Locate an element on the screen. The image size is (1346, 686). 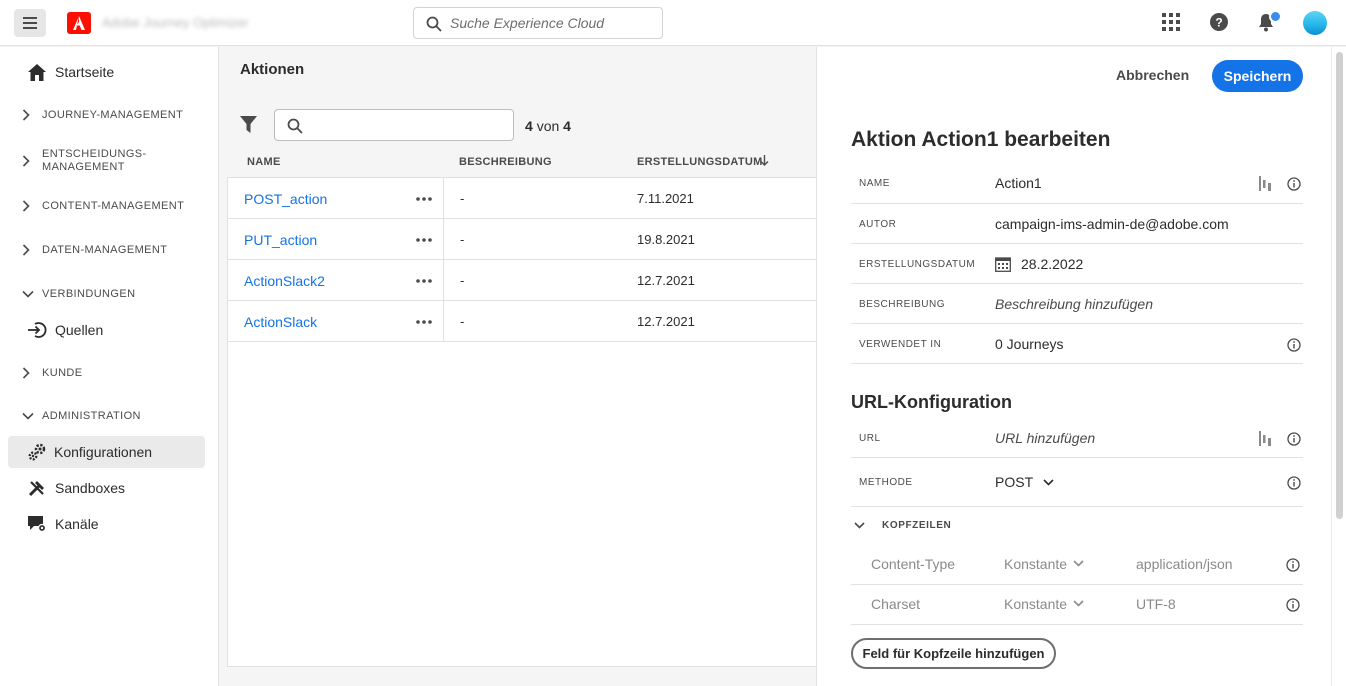
used-in-value: 0 Journeys is located at coordinates (1029, 344).